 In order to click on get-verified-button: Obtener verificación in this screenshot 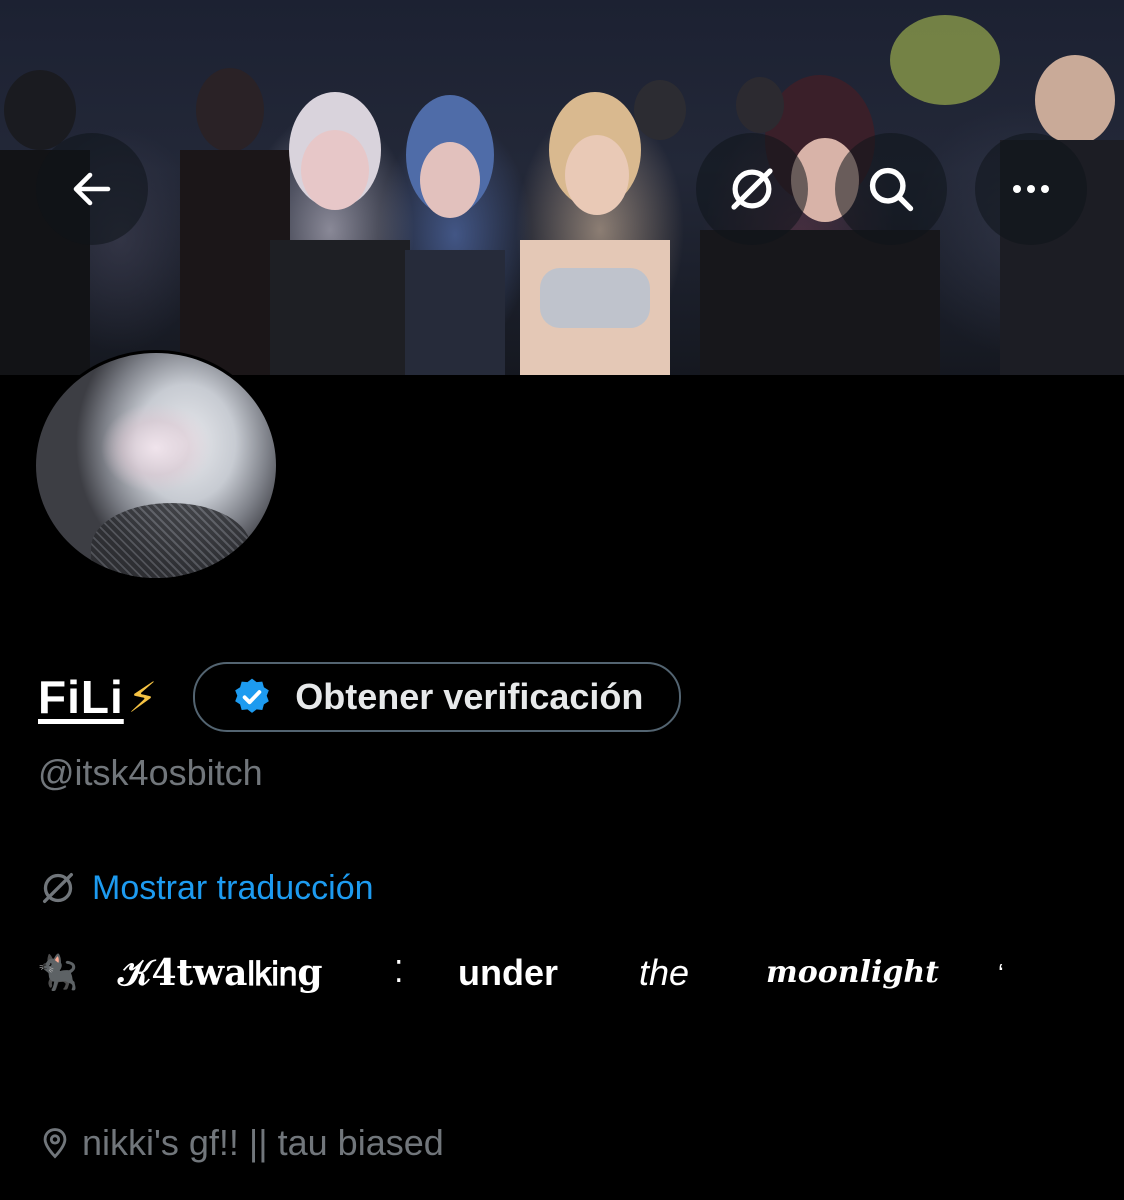, I will do `click(437, 697)`.